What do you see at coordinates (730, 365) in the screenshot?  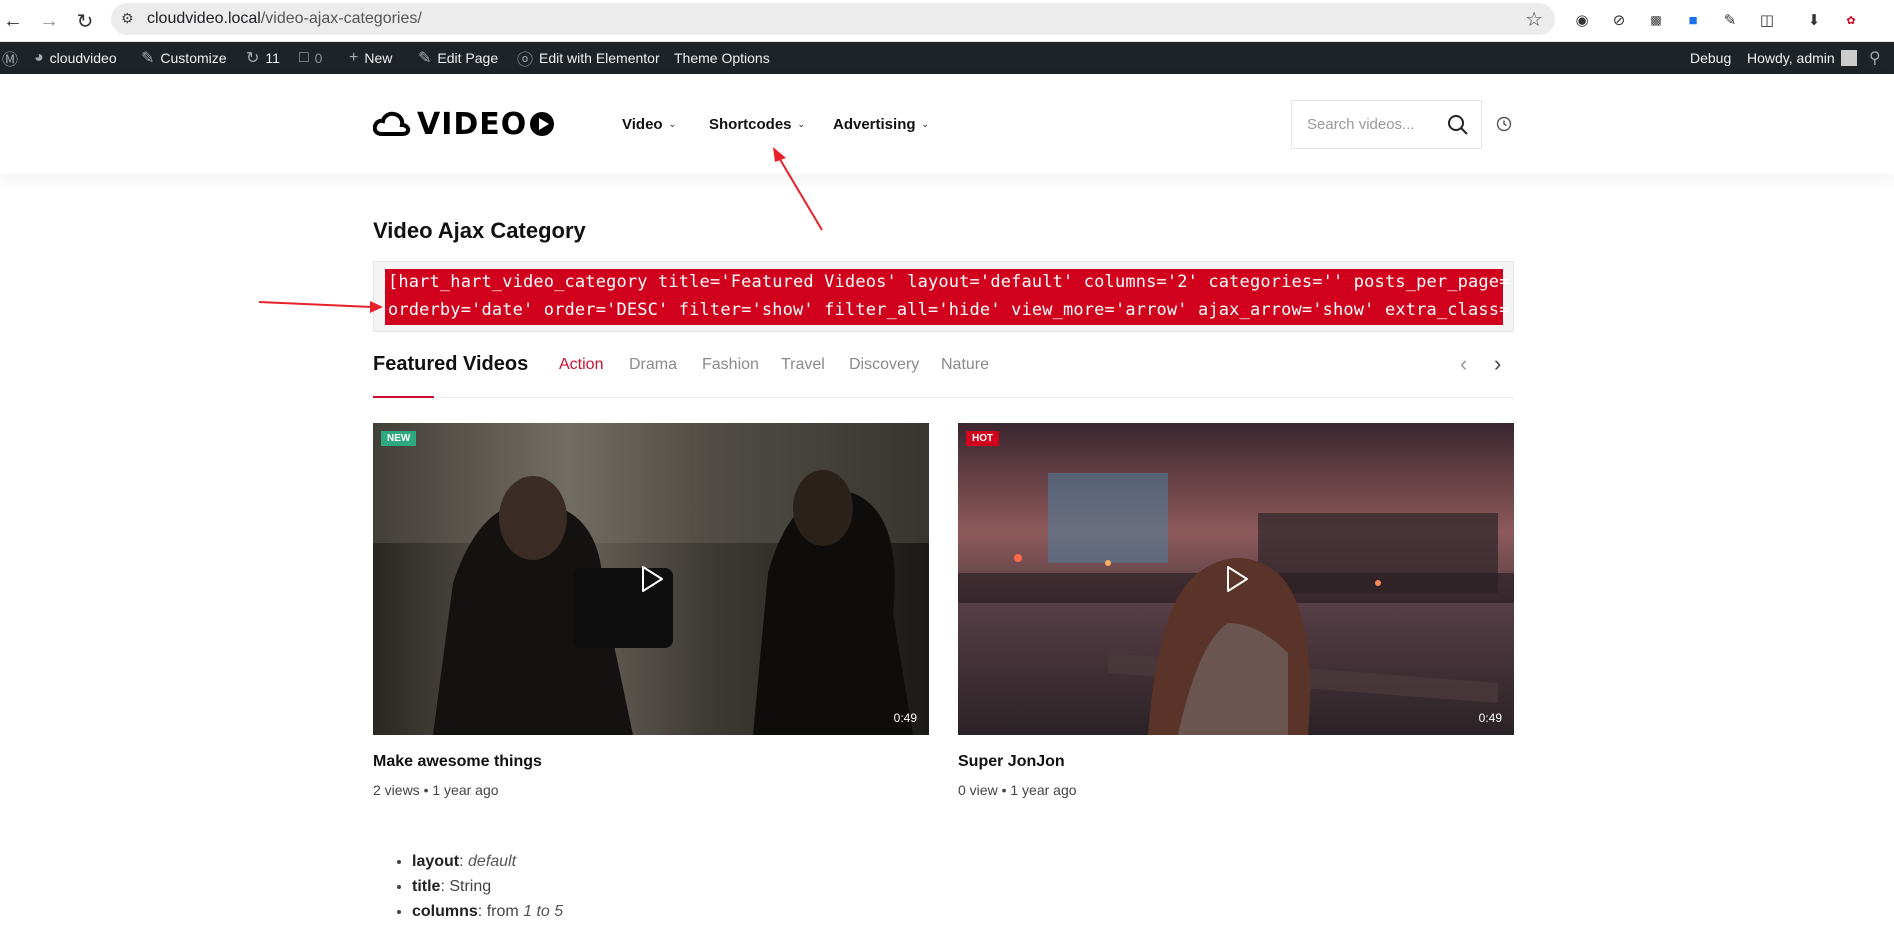 I see `tab-fashion: Fashion` at bounding box center [730, 365].